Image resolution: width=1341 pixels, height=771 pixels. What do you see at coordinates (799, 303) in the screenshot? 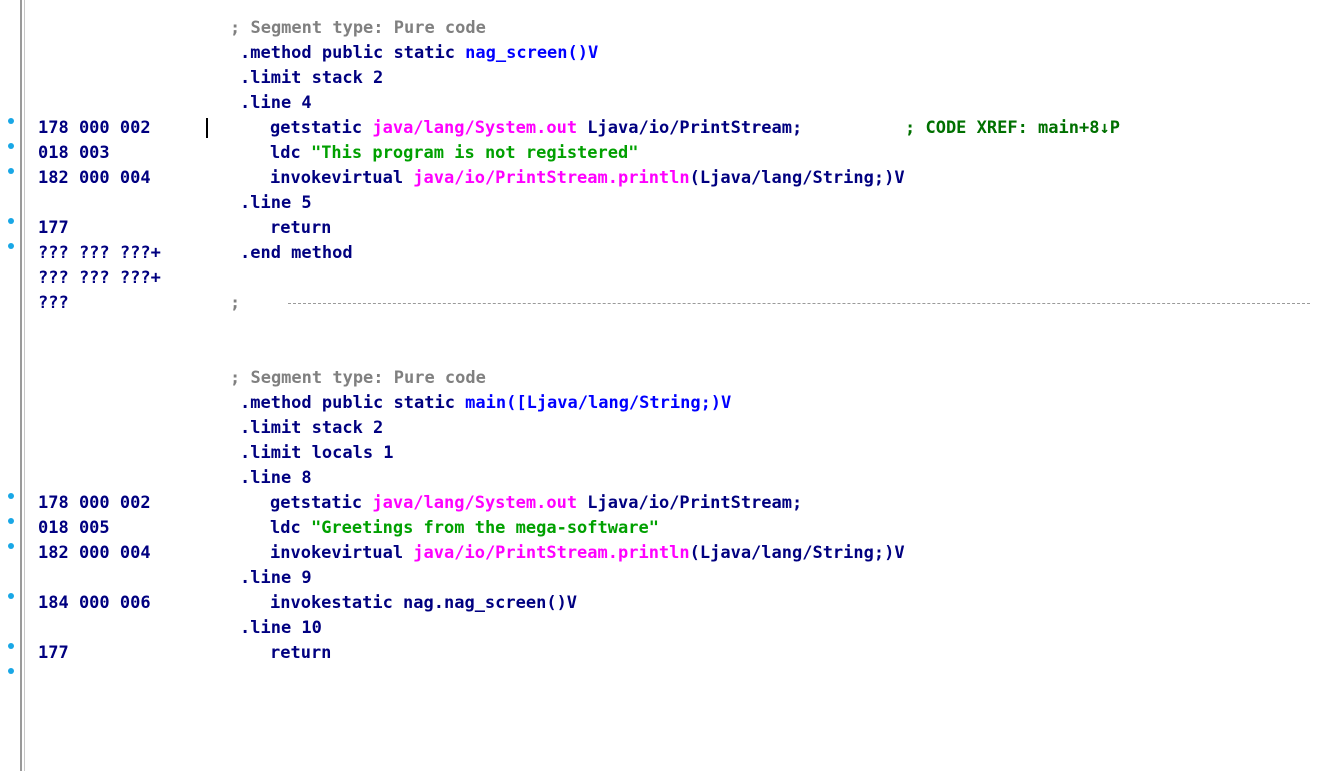
I see `segment-separator` at bounding box center [799, 303].